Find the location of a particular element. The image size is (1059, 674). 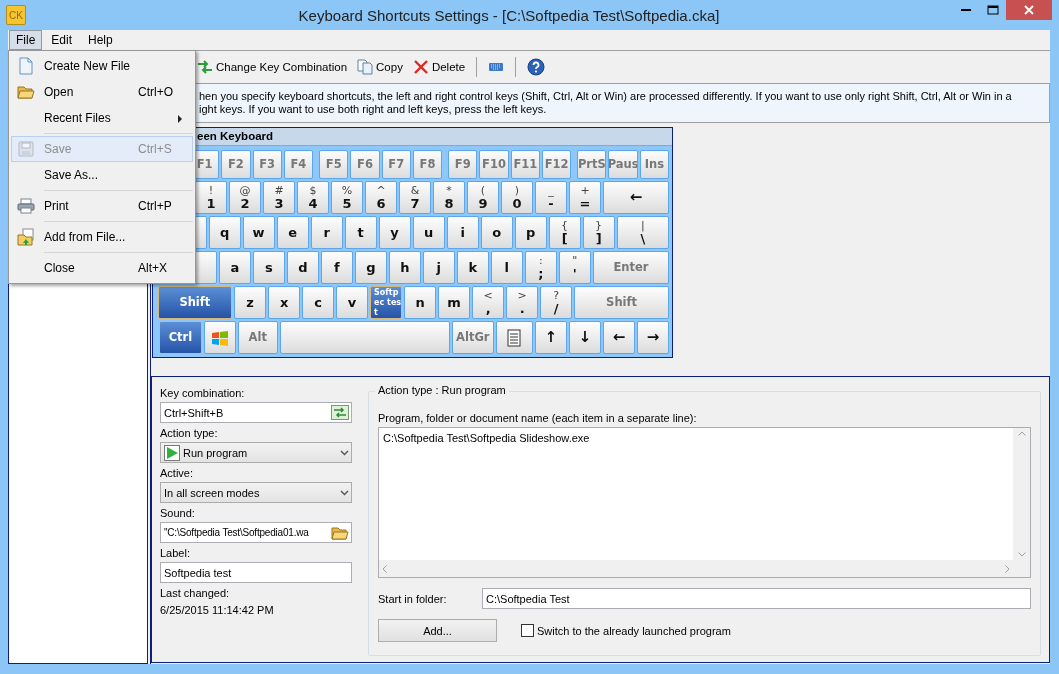

label-field: Softpedia test is located at coordinates (256, 572).